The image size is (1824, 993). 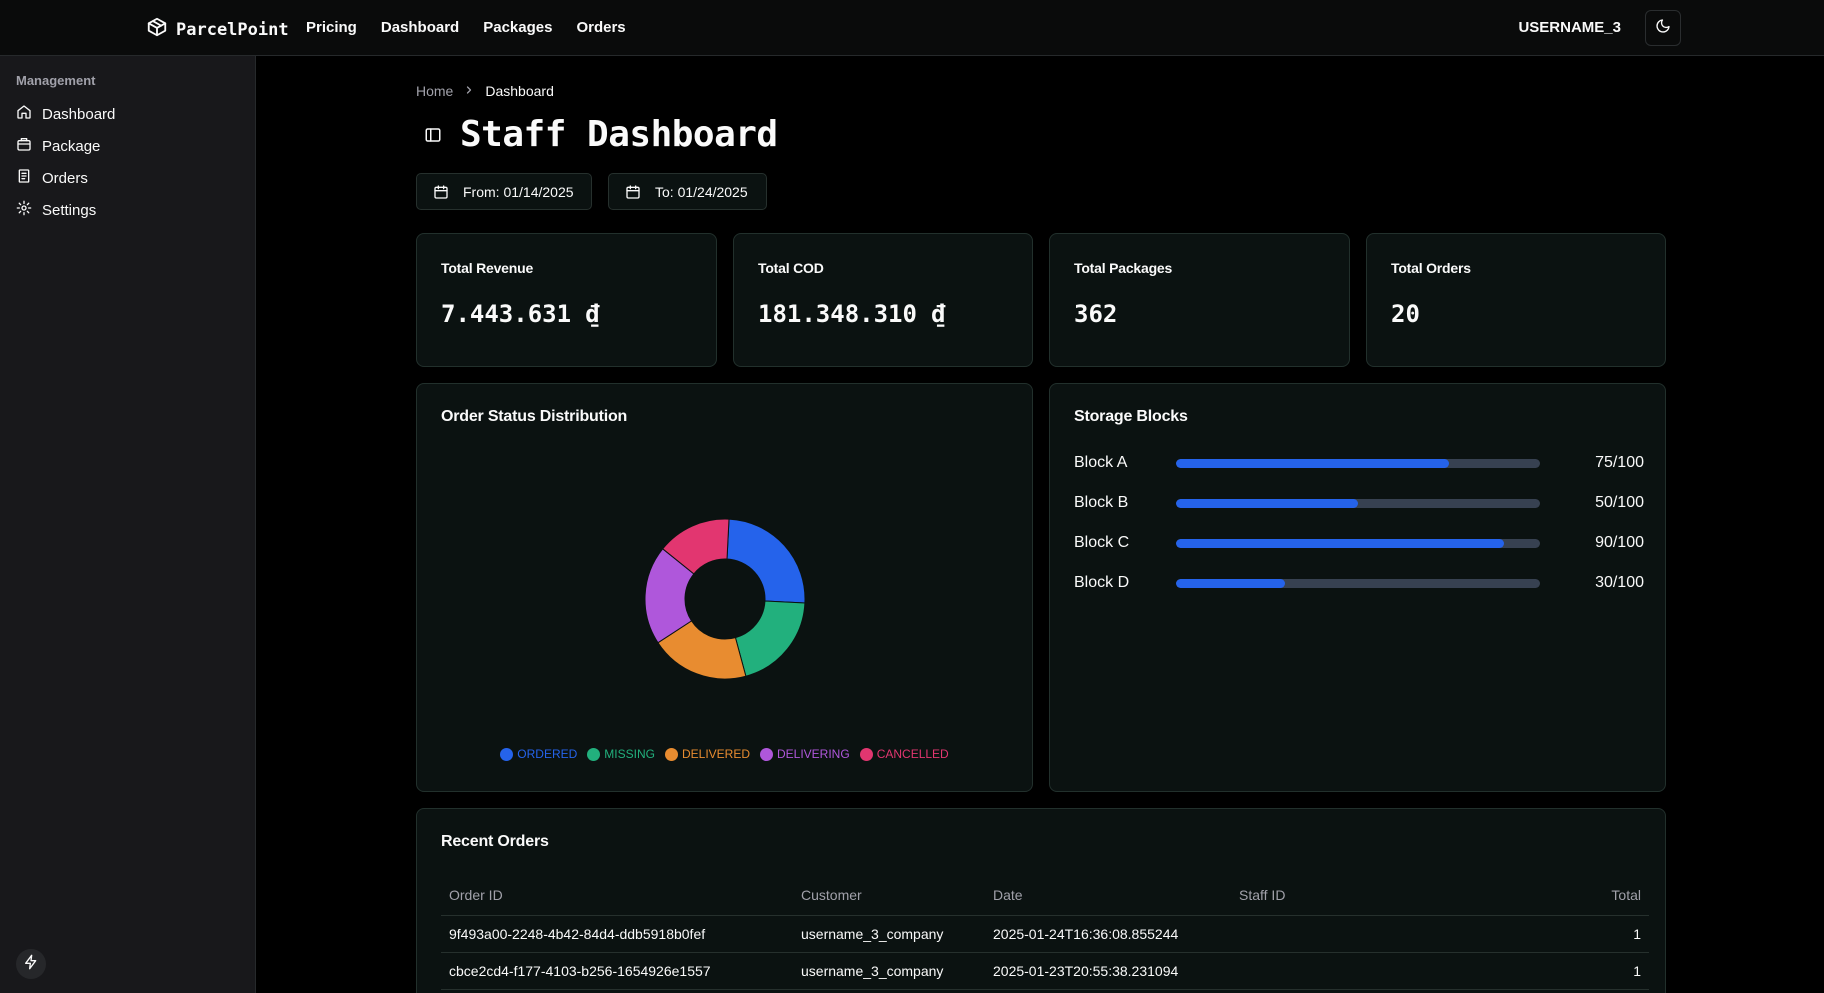 I want to click on storage-block-count: 90/100, so click(x=1619, y=542).